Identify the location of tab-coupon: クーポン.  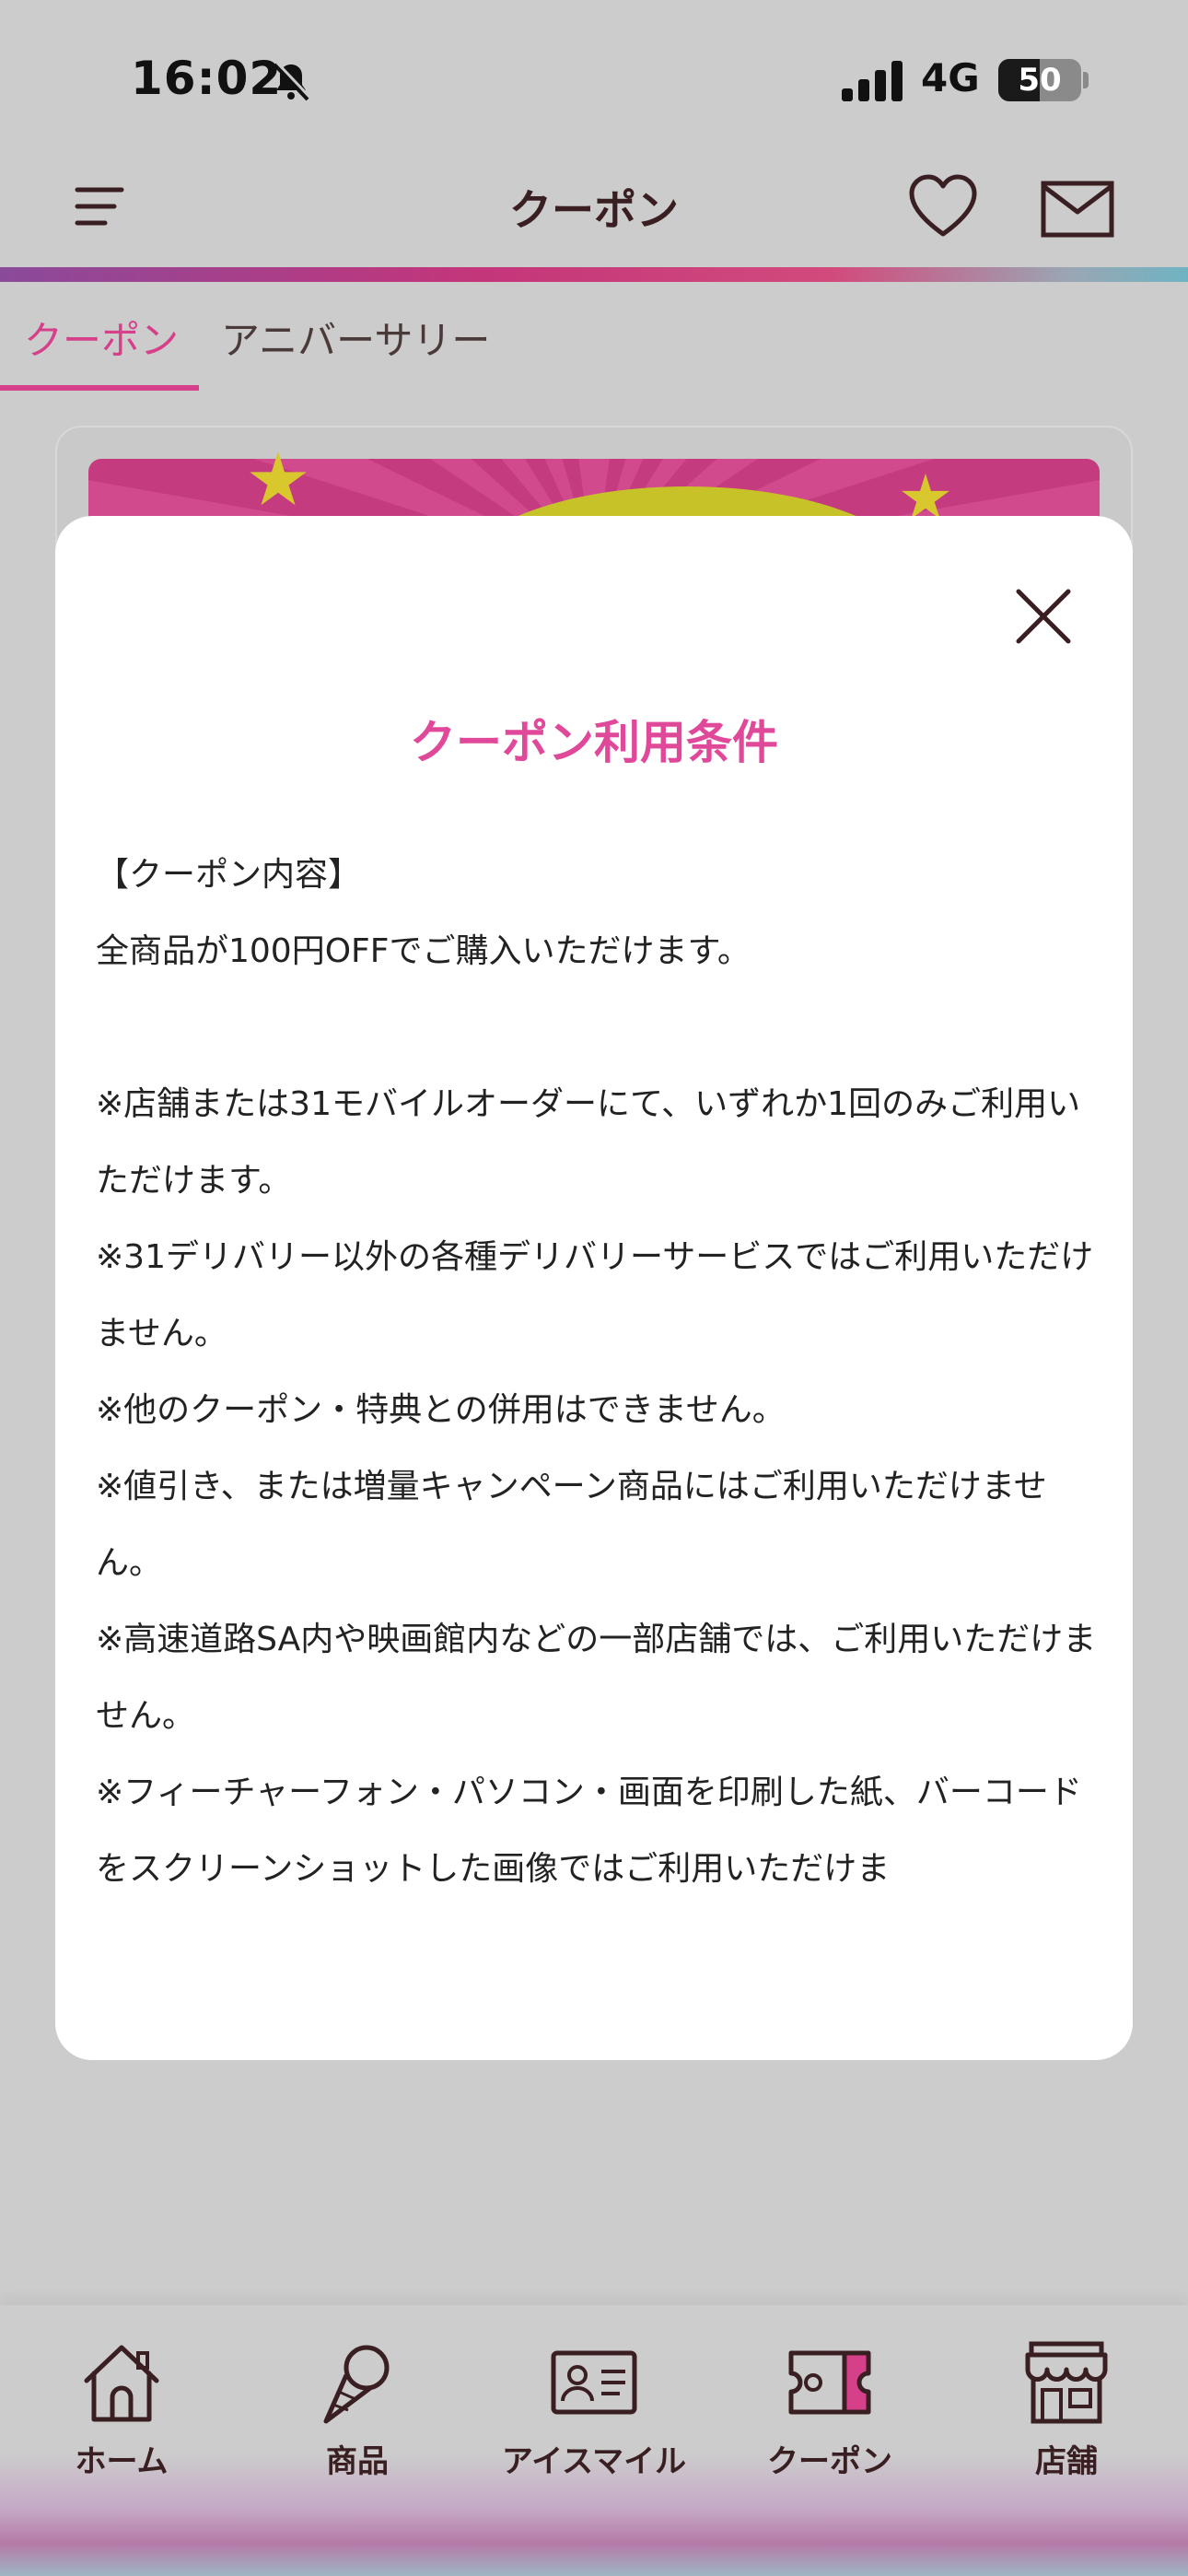
(101, 338).